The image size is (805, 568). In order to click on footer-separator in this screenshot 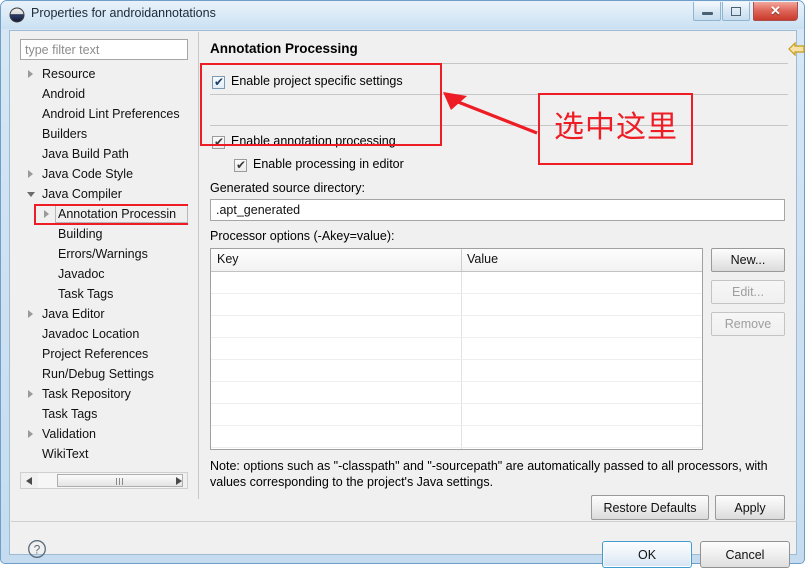, I will do `click(404, 521)`.